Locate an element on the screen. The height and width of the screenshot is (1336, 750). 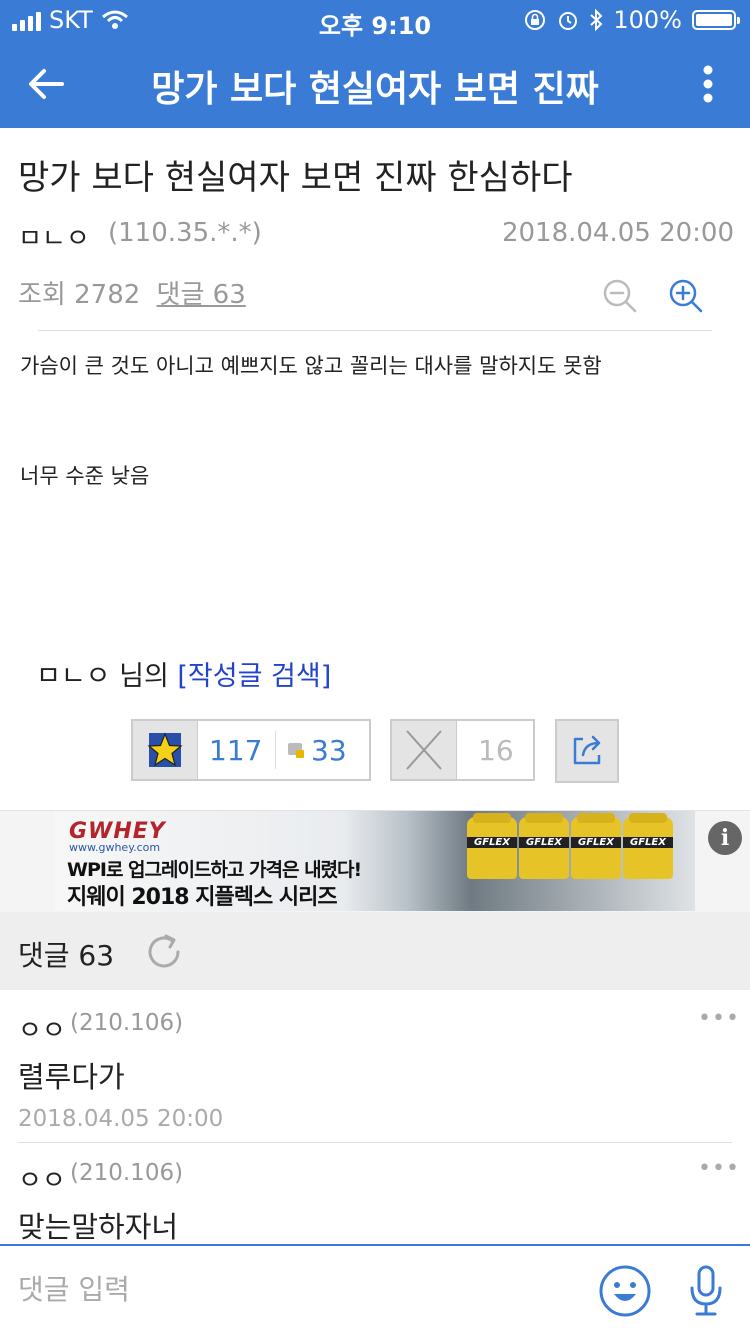
comment-date: 2018.04.05 20:00 is located at coordinates (121, 1119).